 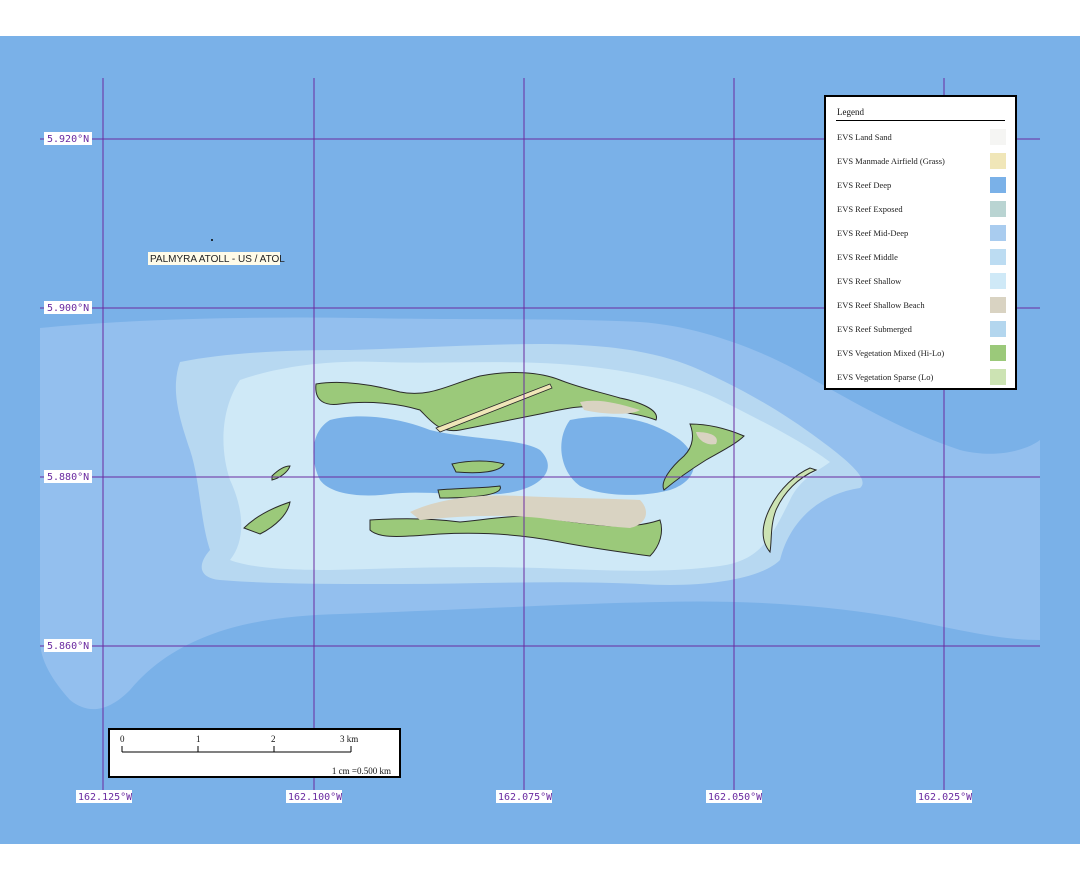 I want to click on legend-item: EVS Land Sand, so click(x=921, y=138).